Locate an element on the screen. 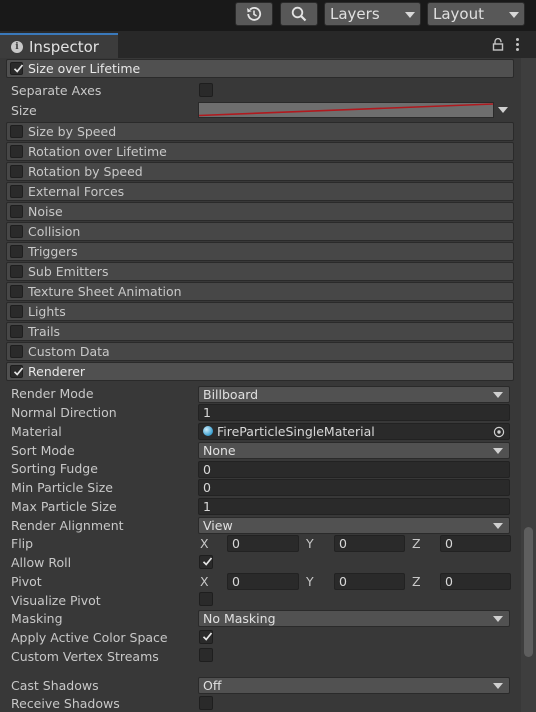  pivot-x-field: 0 is located at coordinates (263, 581).